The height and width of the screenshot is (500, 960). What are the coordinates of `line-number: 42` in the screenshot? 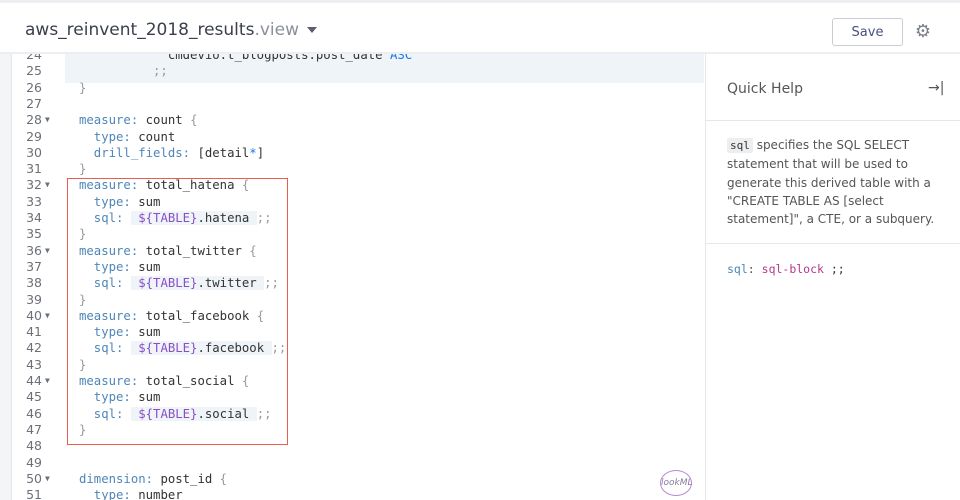 It's located at (34, 348).